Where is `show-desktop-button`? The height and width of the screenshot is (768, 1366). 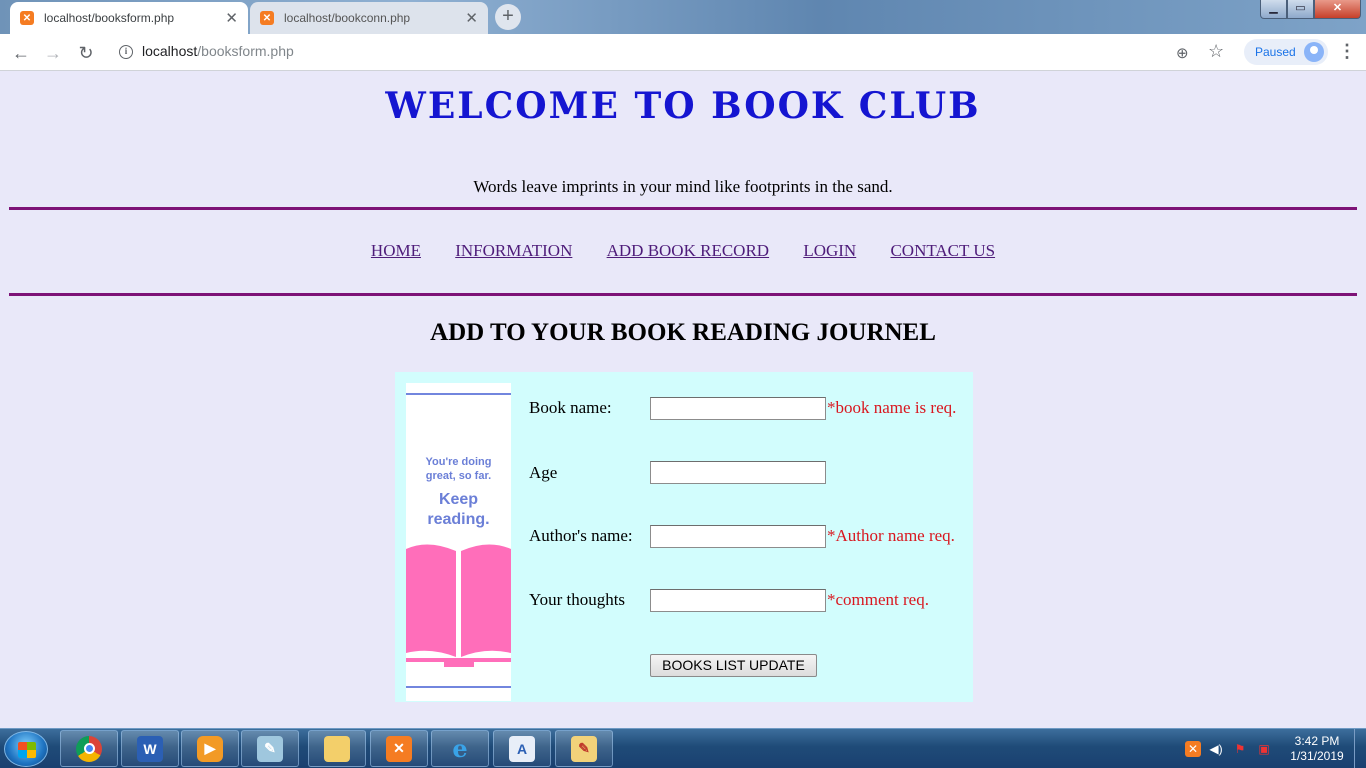
show-desktop-button is located at coordinates (1360, 748).